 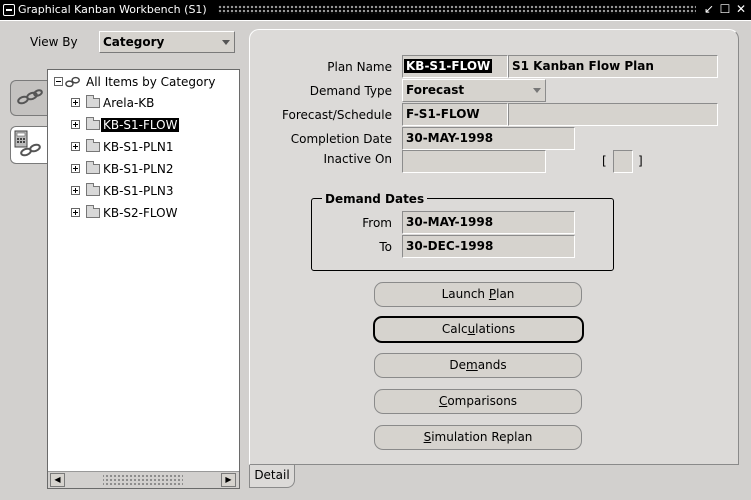 I want to click on calculations-button: Calculations, so click(x=478, y=329).